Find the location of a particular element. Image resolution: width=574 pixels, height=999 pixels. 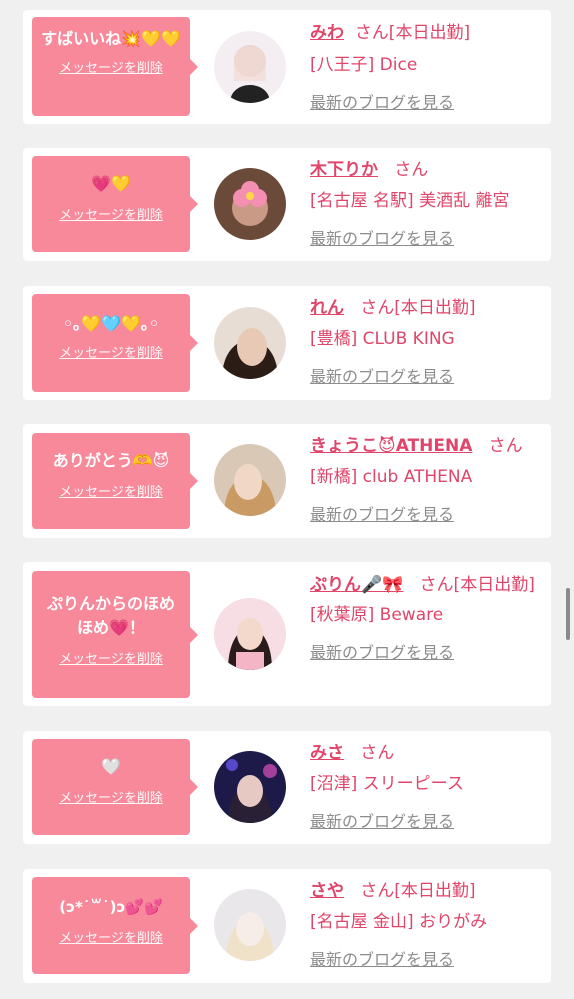

cast-info: みわ さん[本日出勤] [八王子] Dice 最新のブログを見る is located at coordinates (426, 68).